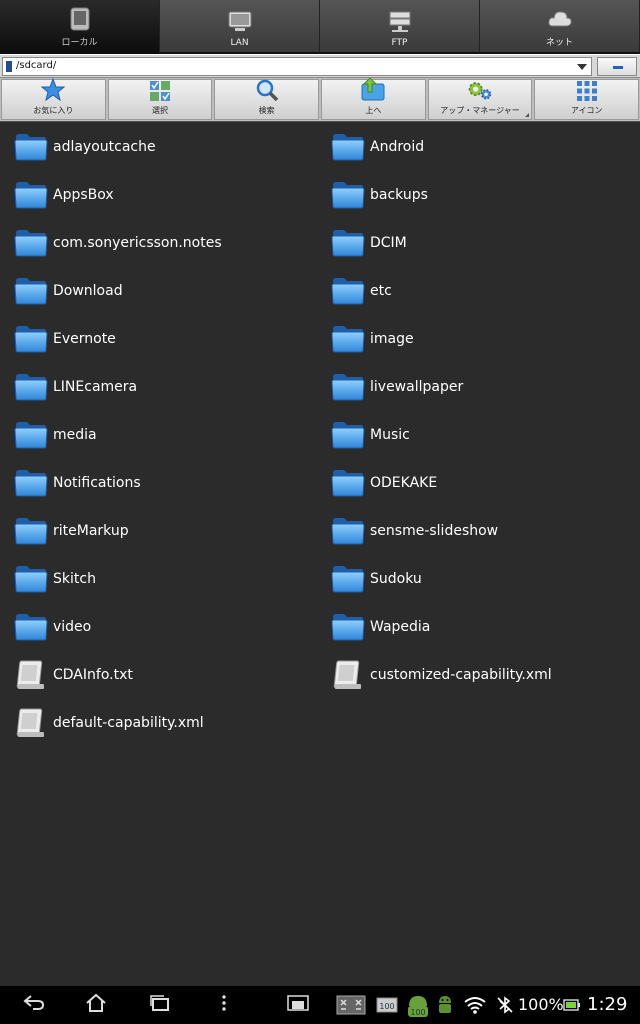 This screenshot has height=1024, width=640. I want to click on recent-apps-button, so click(160, 1005).